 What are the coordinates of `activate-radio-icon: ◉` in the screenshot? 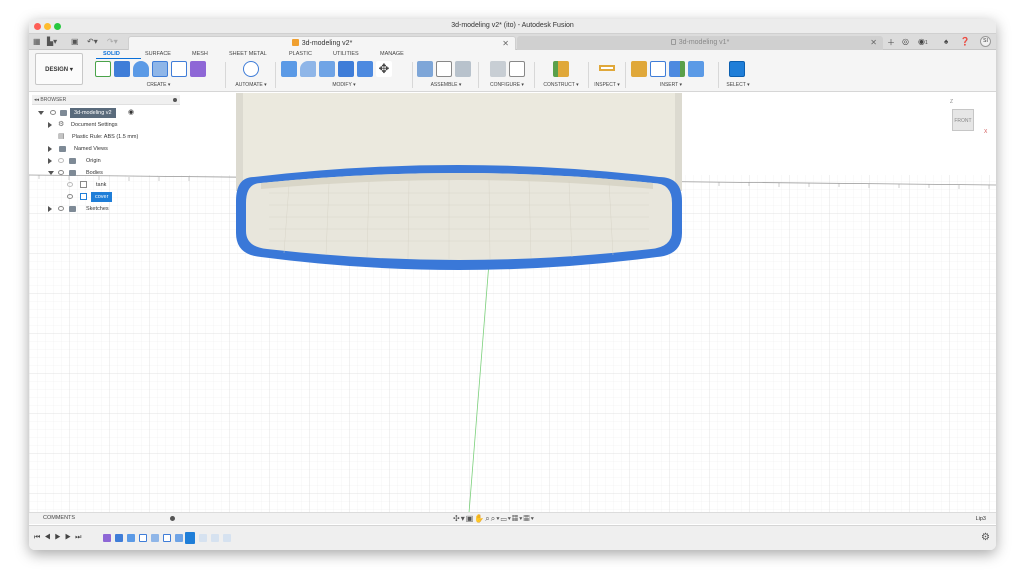 It's located at (131, 113).